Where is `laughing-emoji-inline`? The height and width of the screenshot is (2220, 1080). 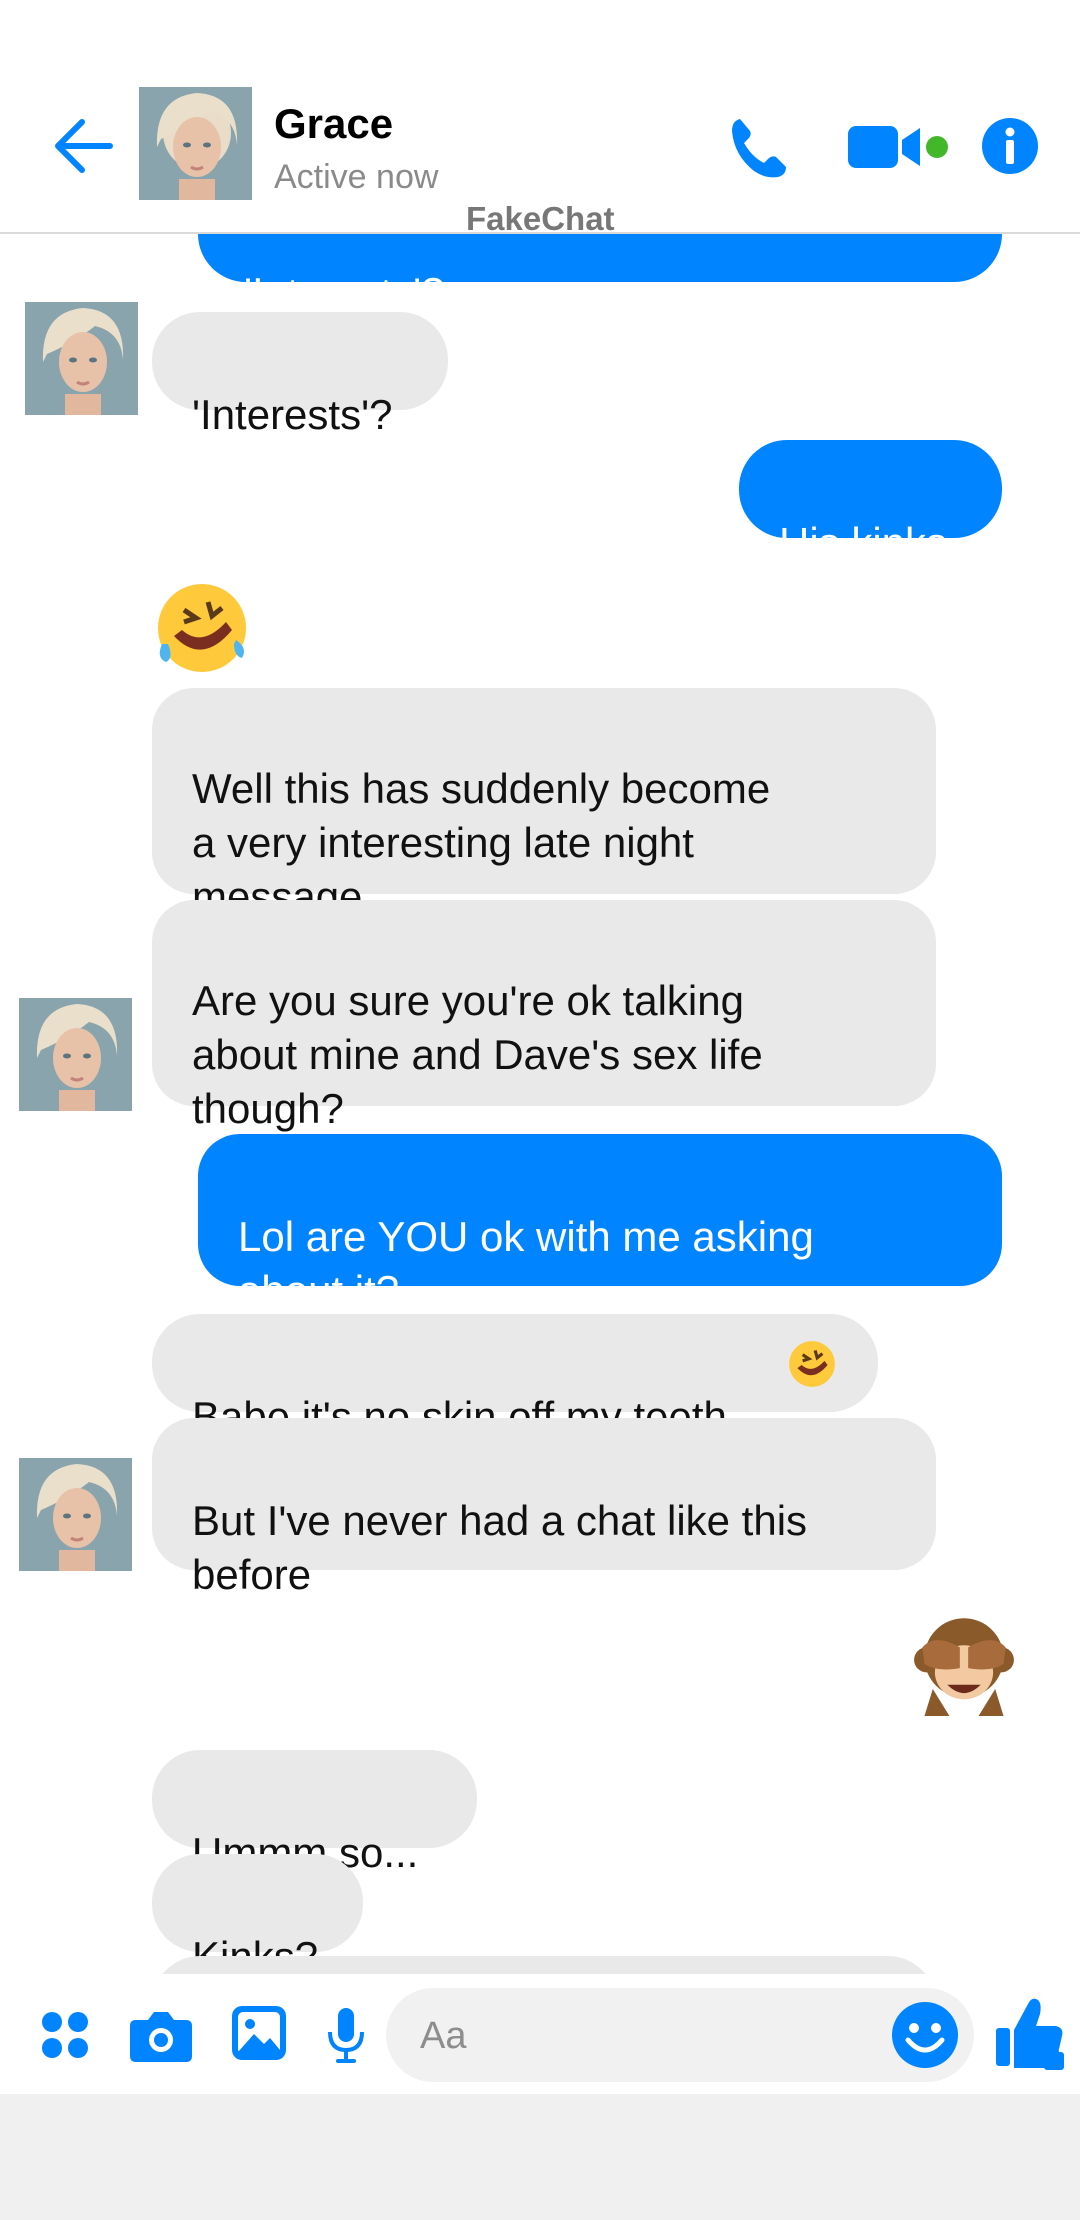
laughing-emoji-inline is located at coordinates (812, 1364).